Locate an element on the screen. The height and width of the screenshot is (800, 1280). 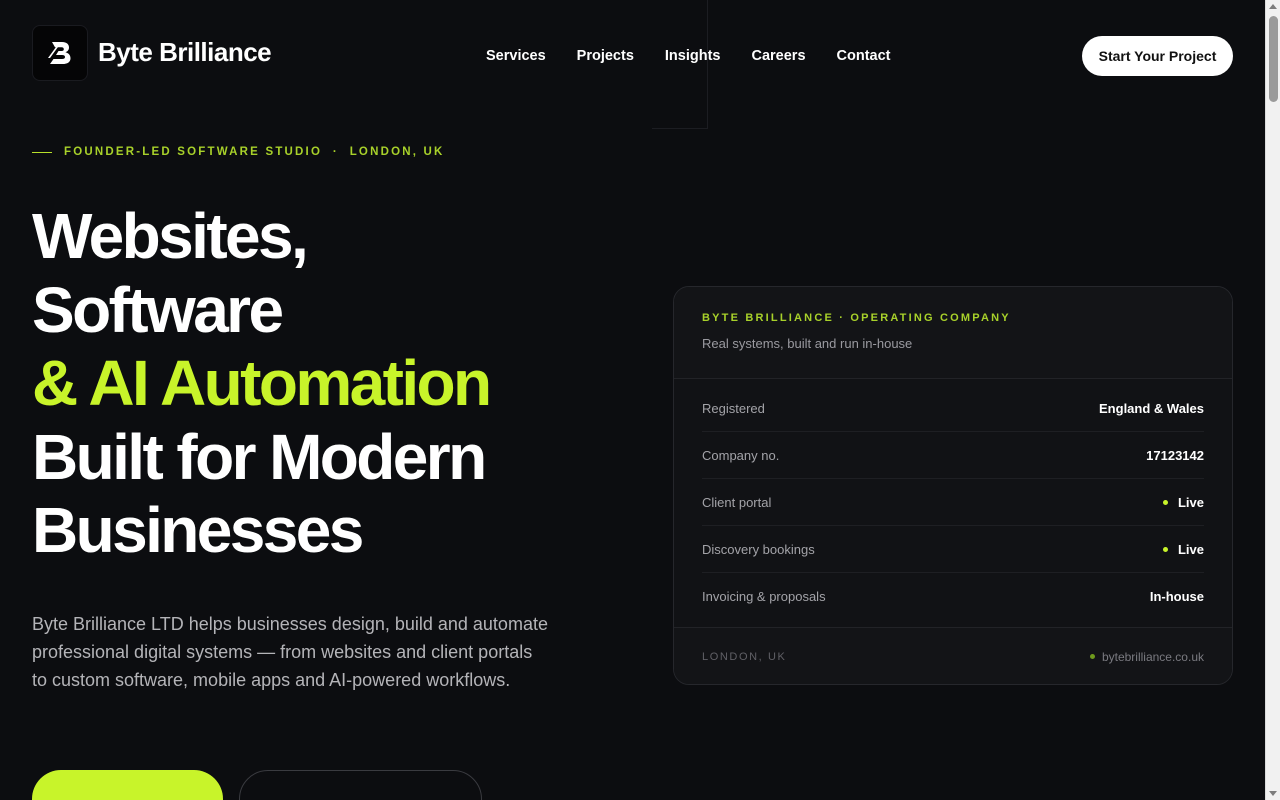
domain-text: bytebrilliance.co.uk is located at coordinates (1152, 656).